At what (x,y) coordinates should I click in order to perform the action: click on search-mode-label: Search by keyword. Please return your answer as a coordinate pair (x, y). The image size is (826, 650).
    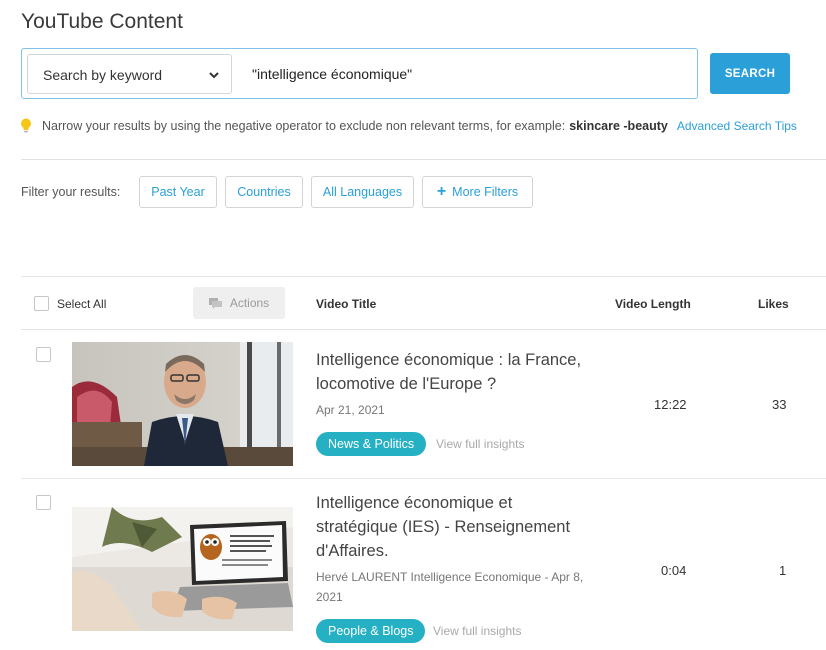
    Looking at the image, I should click on (103, 75).